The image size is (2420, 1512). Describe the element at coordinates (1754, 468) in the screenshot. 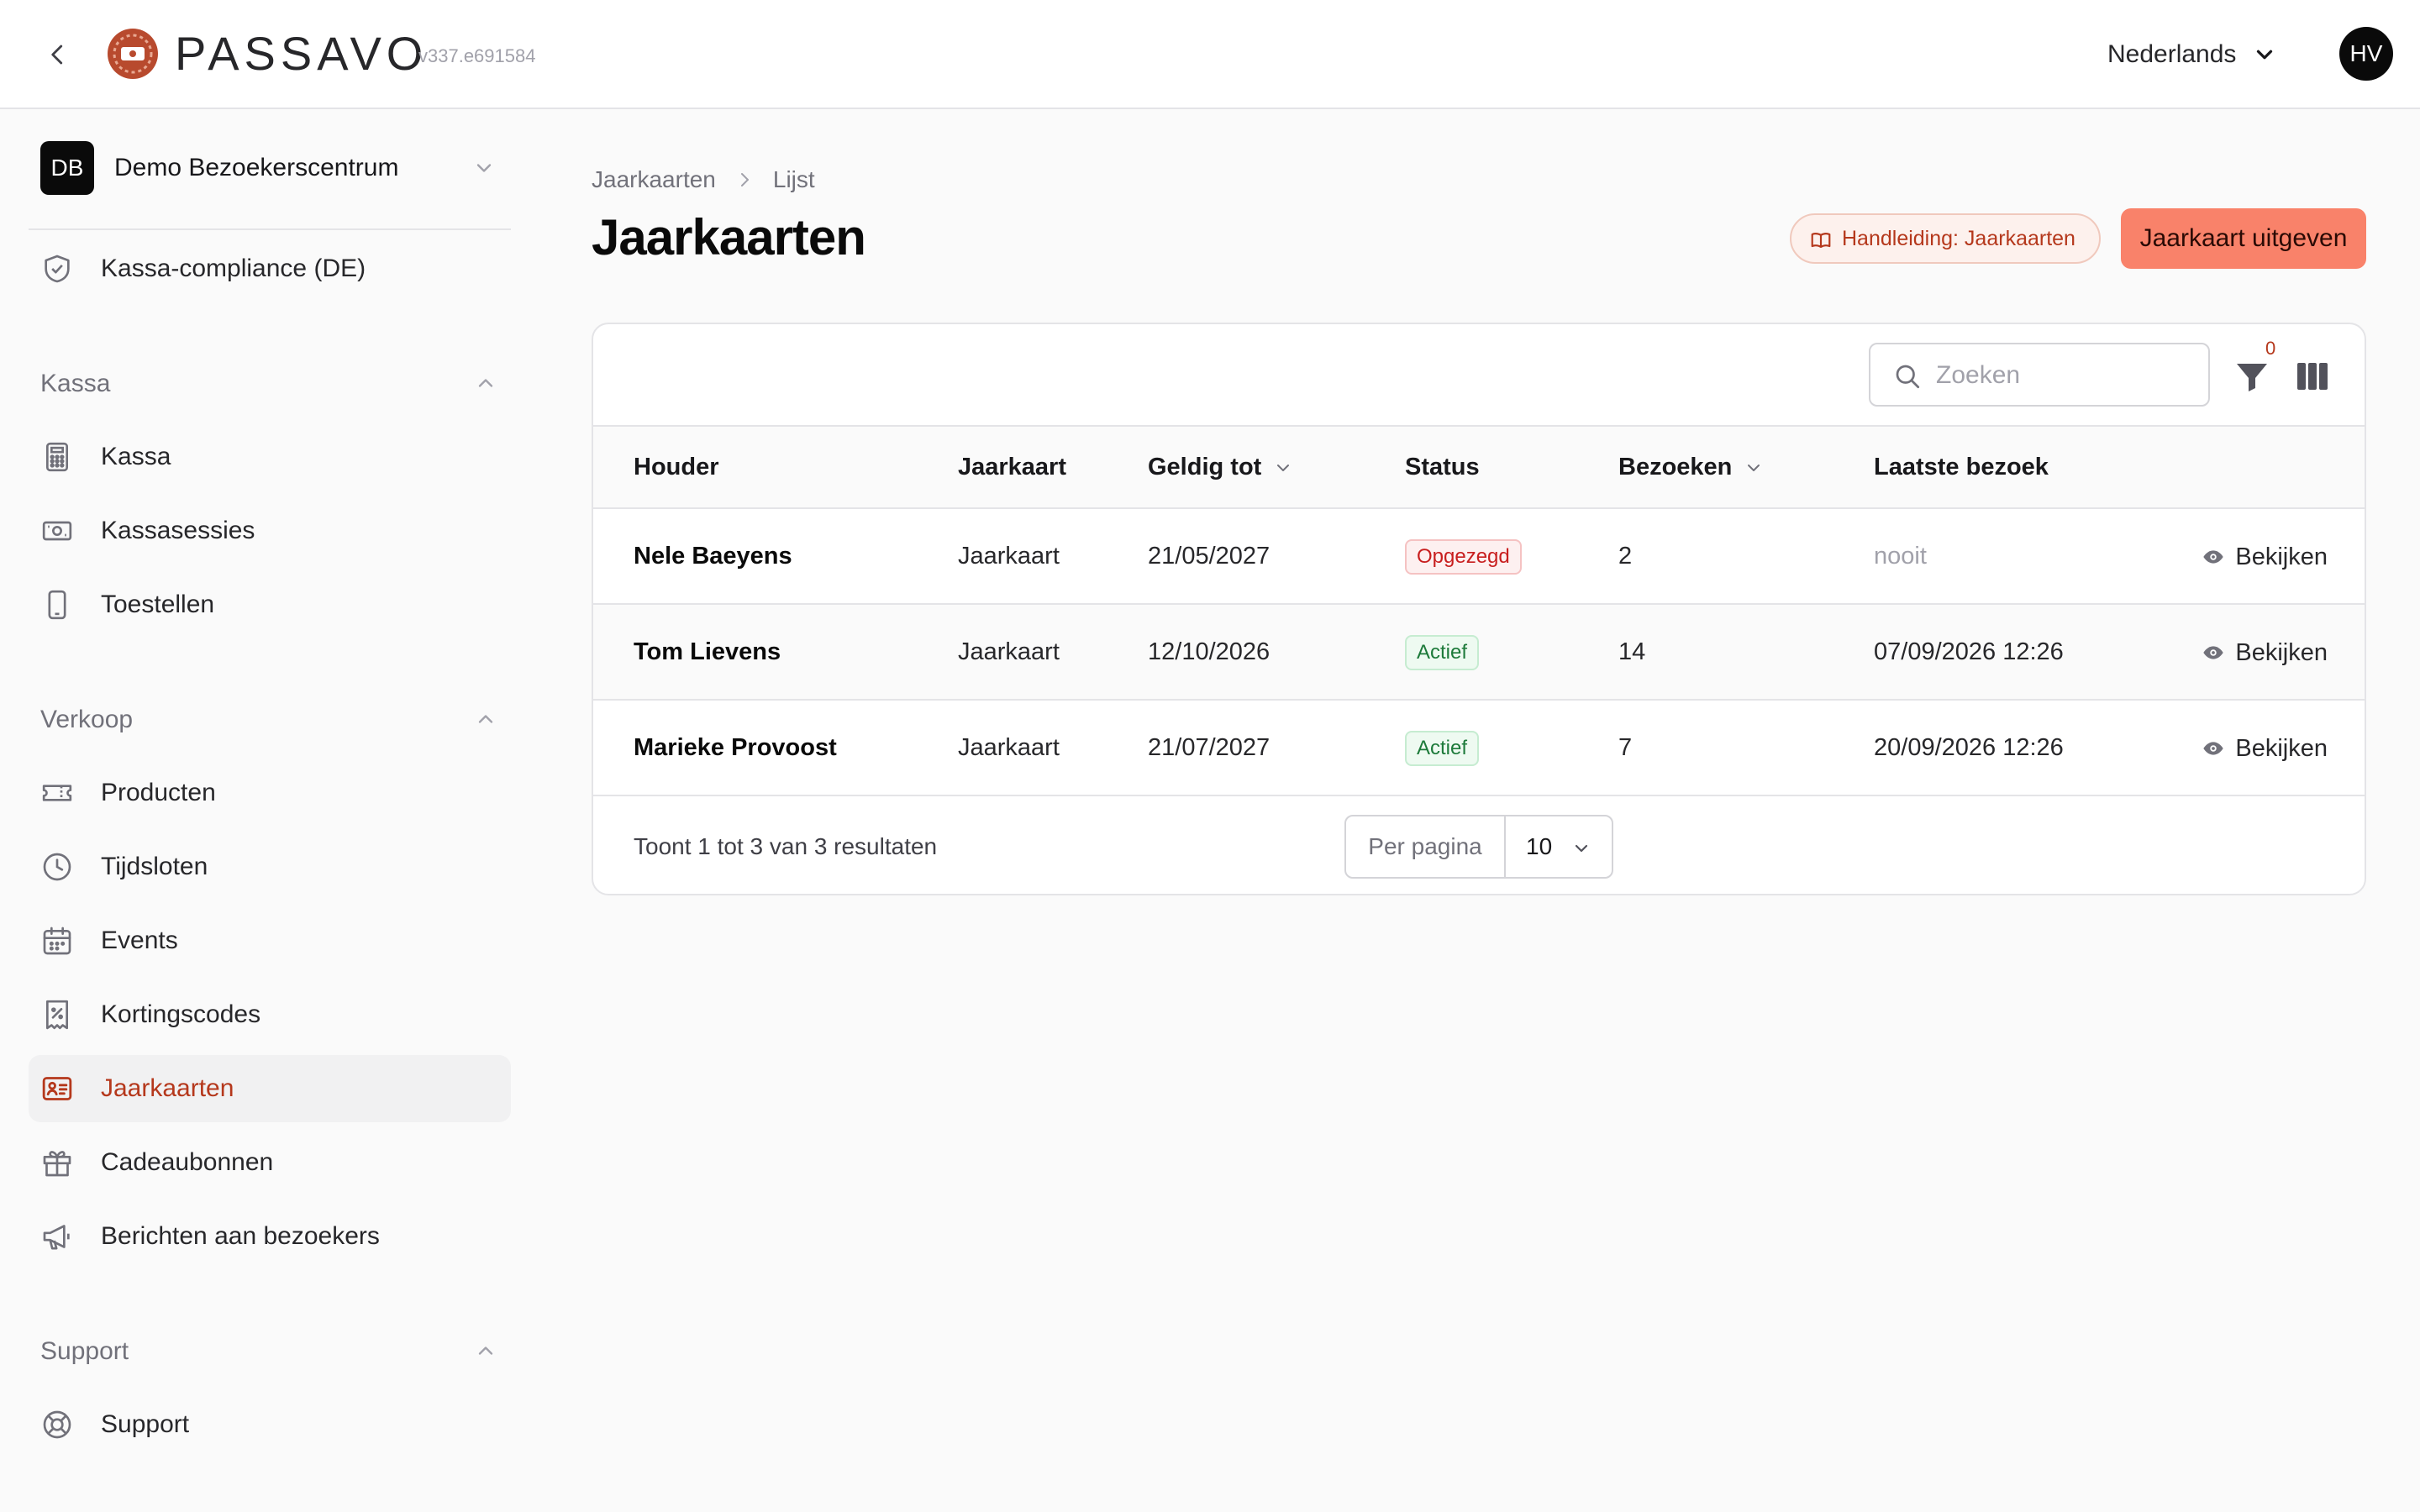

I see `sort-chevron-down-icon` at that location.